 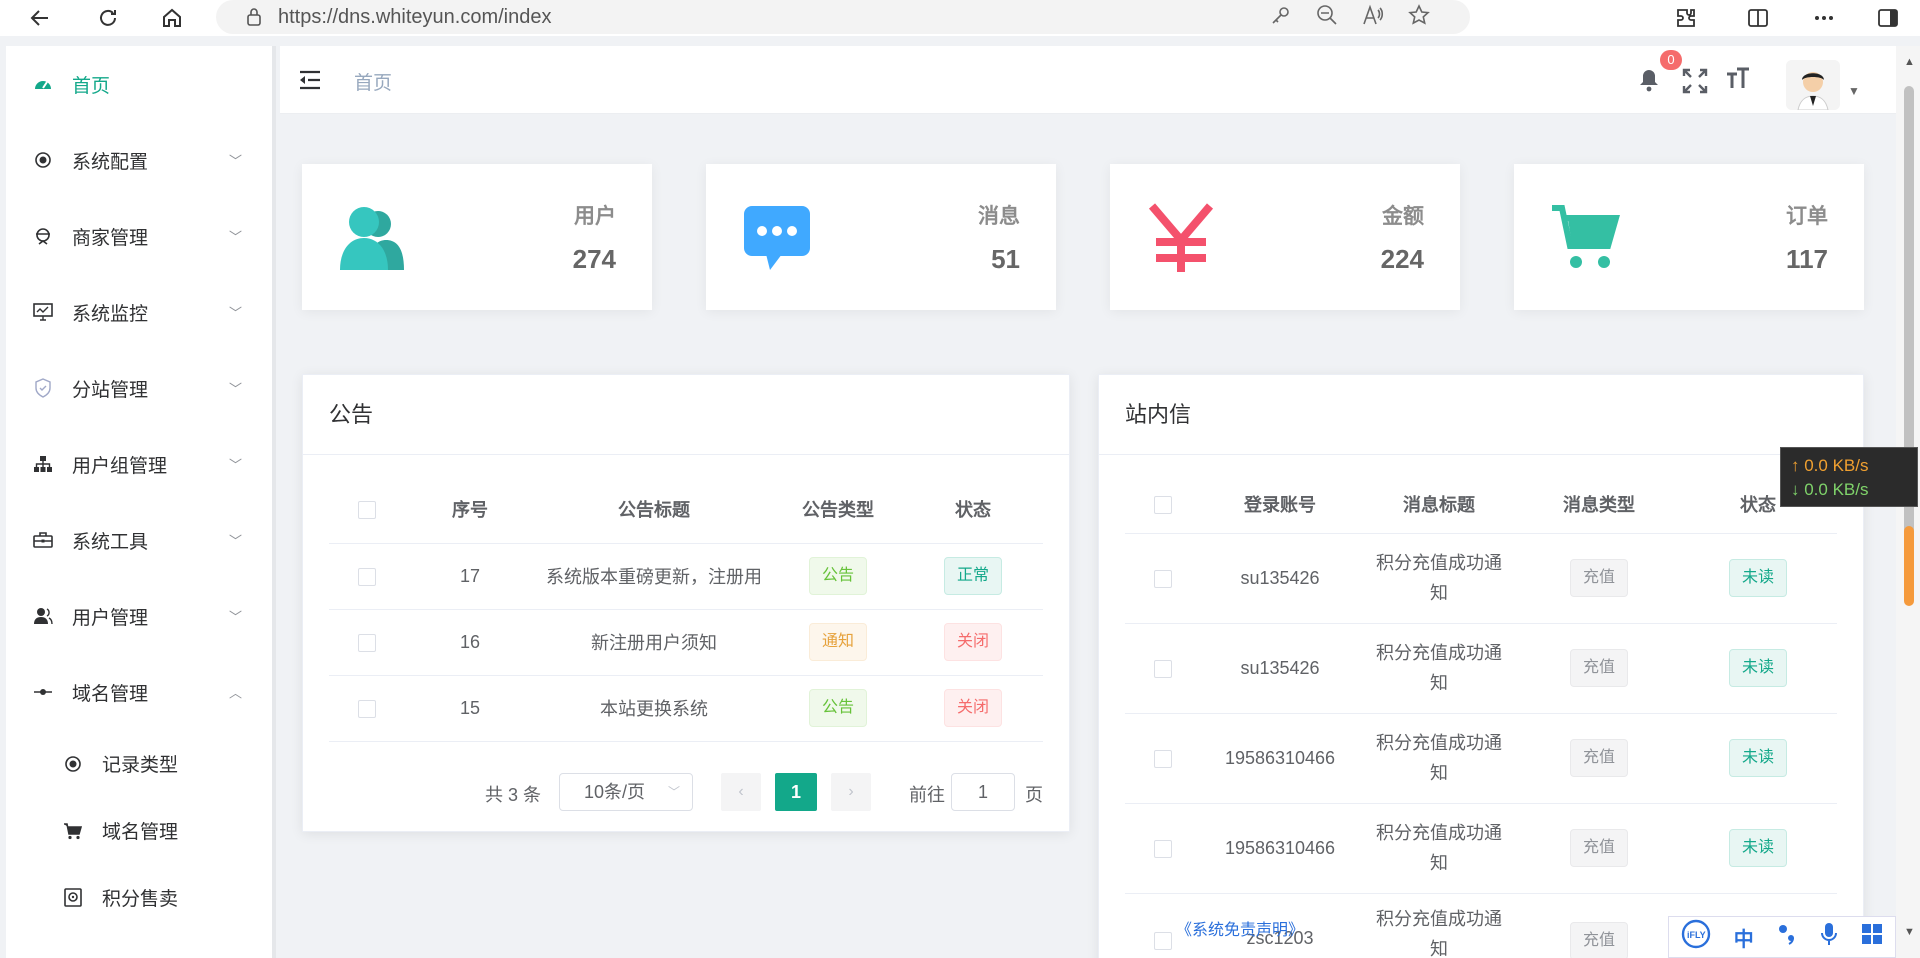 What do you see at coordinates (43, 464) in the screenshot?
I see `org-tree-icon` at bounding box center [43, 464].